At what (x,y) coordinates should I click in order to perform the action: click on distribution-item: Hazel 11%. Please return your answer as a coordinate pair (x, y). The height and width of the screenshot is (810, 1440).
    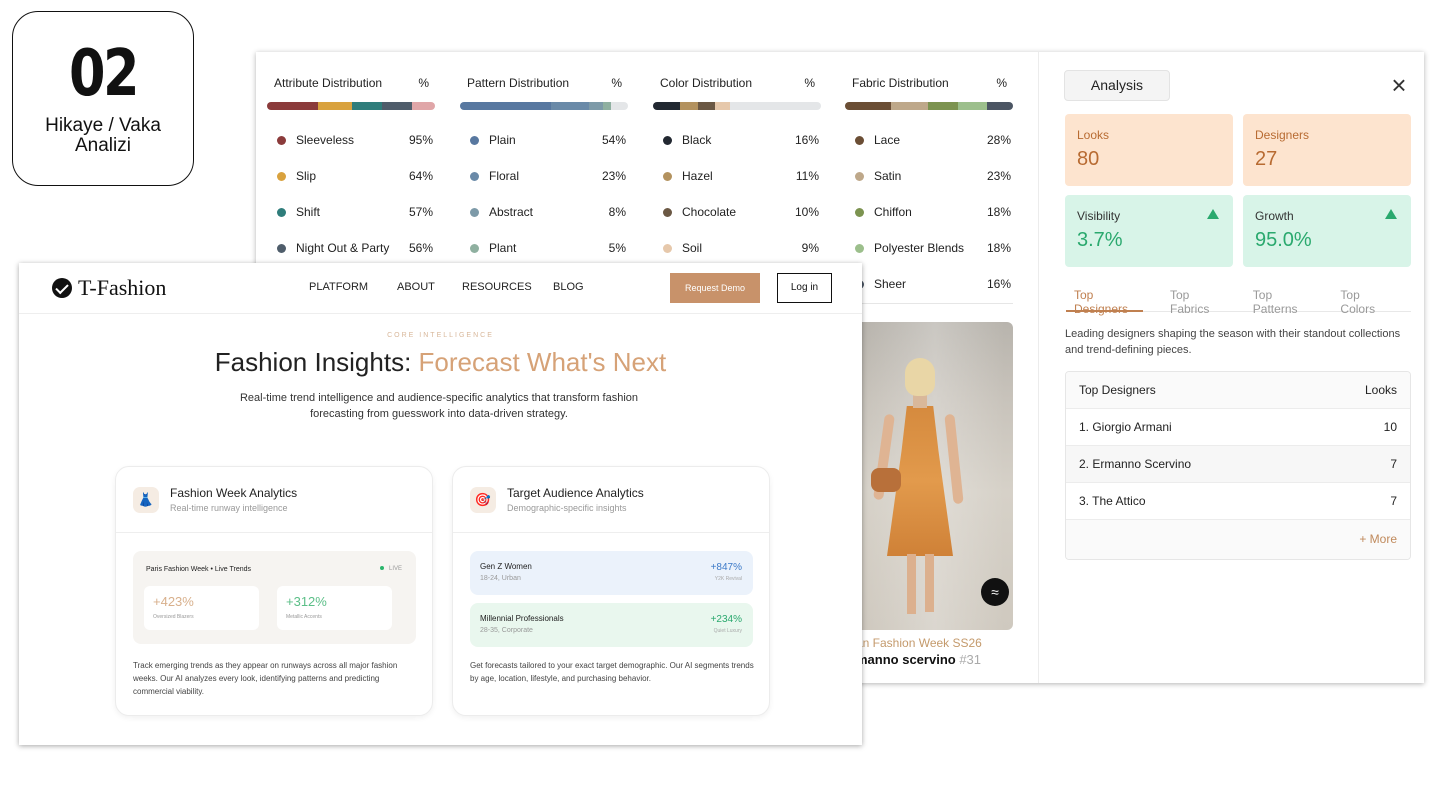
    Looking at the image, I should click on (737, 176).